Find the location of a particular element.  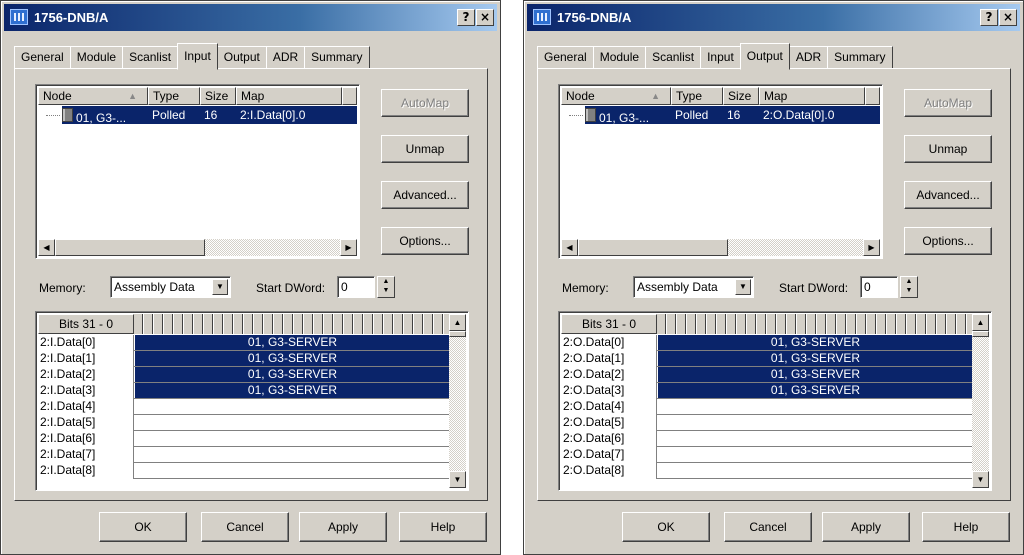

table-row: 2:O.Data[0] 01, G3-SERVER is located at coordinates (767, 343).